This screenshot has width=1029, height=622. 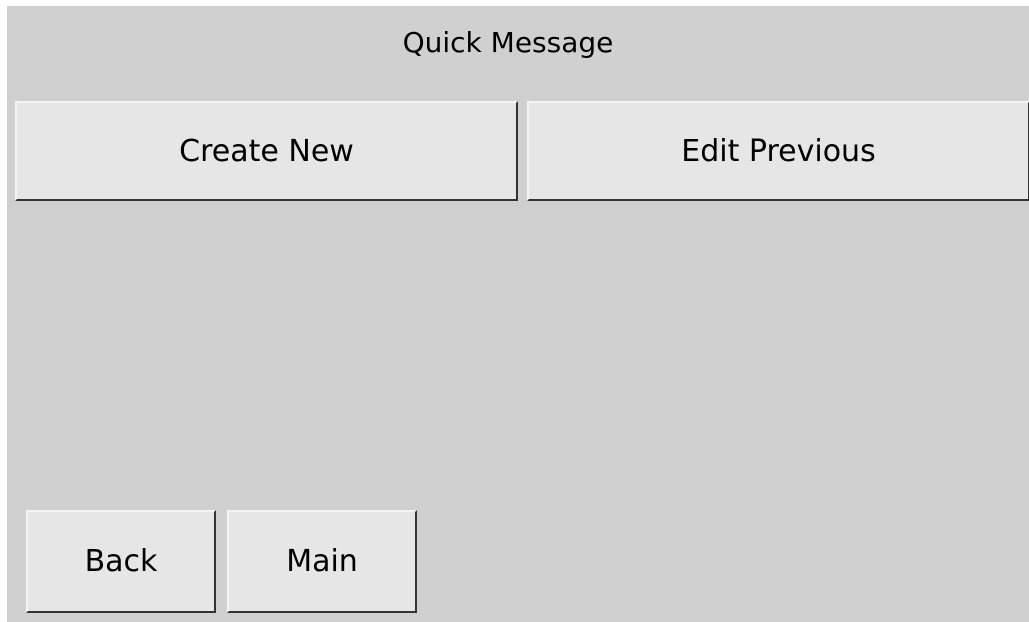 I want to click on back-button: Back, so click(x=121, y=561).